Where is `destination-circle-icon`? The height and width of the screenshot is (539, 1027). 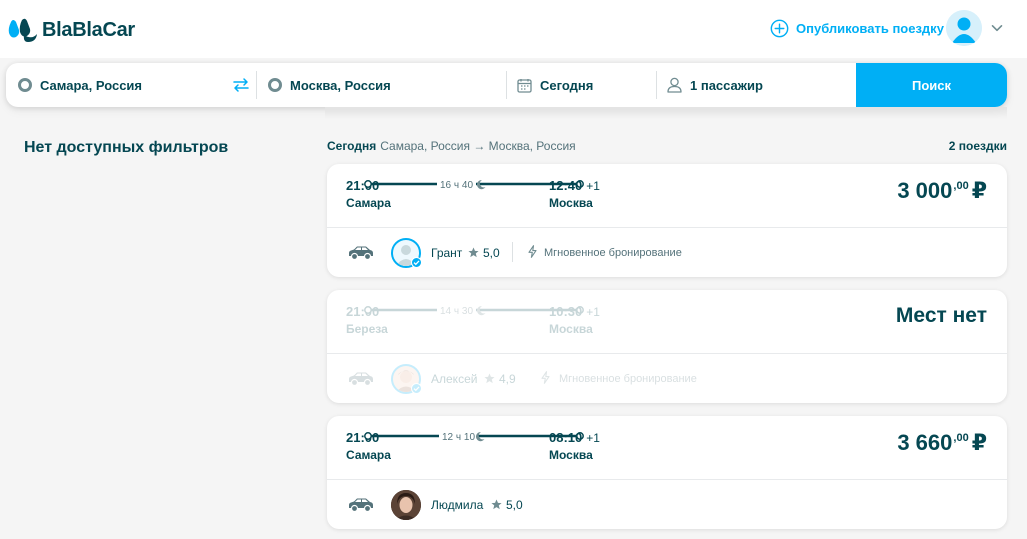 destination-circle-icon is located at coordinates (275, 85).